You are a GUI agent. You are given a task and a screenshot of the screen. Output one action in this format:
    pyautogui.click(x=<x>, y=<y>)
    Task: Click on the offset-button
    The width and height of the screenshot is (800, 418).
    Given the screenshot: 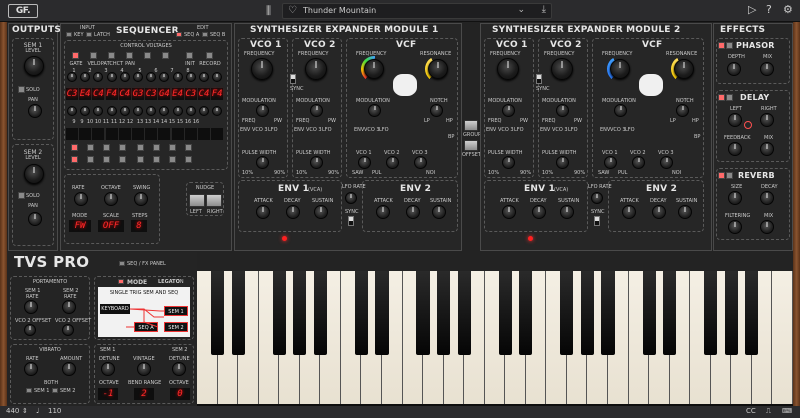 What is the action you would take?
    pyautogui.click(x=471, y=145)
    